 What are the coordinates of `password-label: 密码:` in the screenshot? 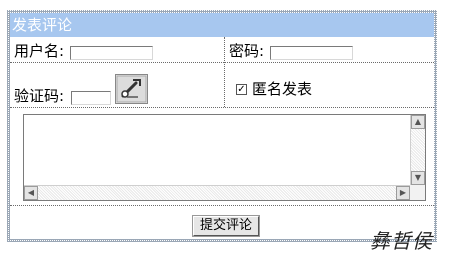 It's located at (247, 51).